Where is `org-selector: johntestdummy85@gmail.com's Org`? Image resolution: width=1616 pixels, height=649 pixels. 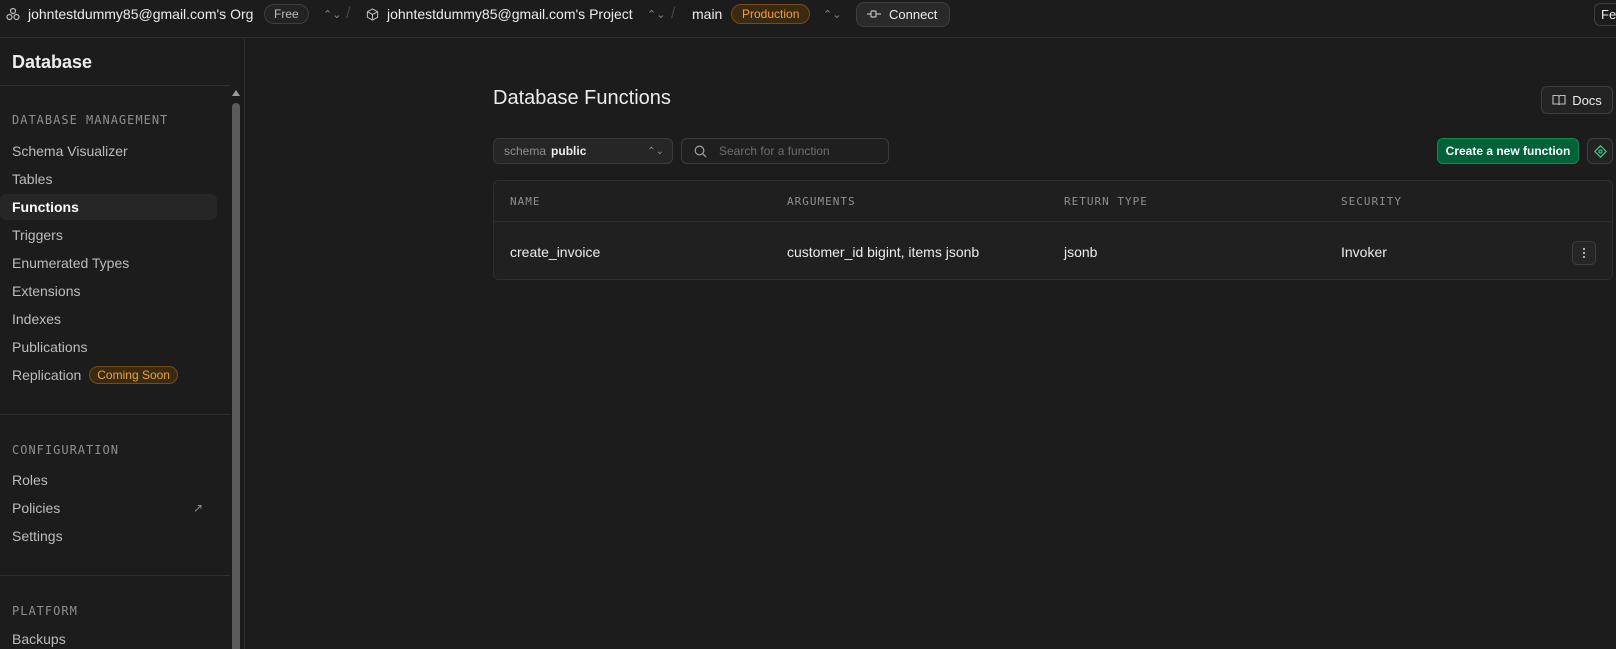
org-selector: johntestdummy85@gmail.com's Org is located at coordinates (129, 14).